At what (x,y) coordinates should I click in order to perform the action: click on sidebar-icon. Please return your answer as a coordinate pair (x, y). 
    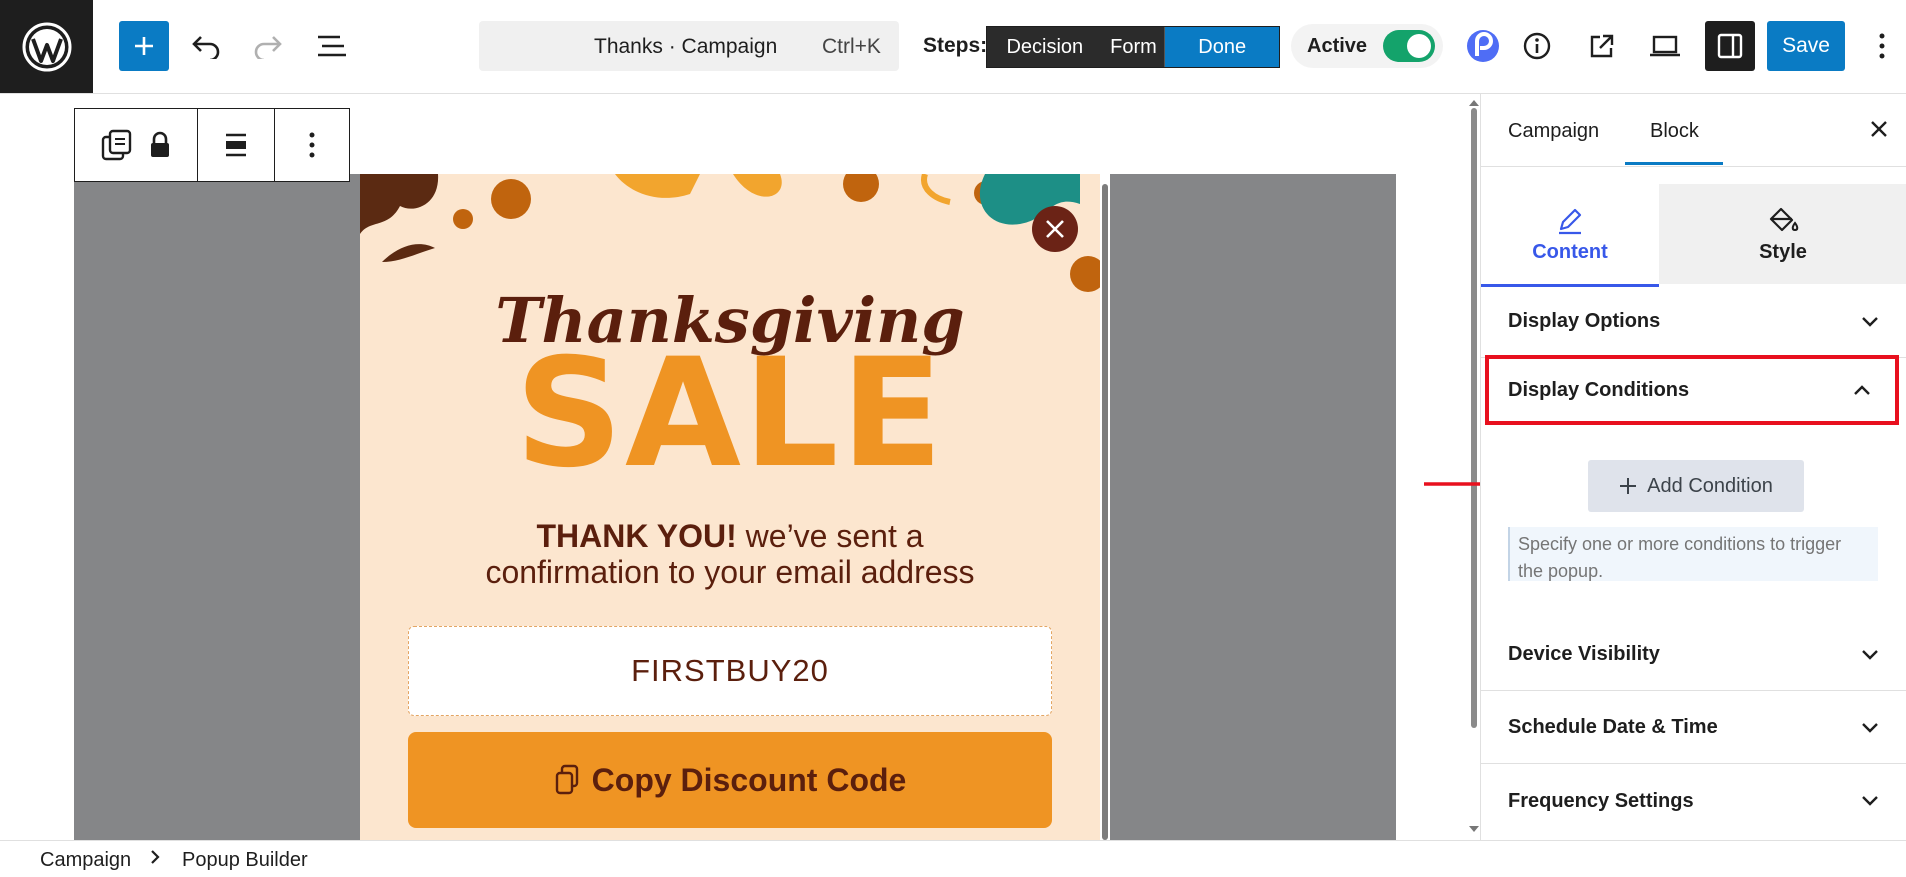
    Looking at the image, I should click on (1730, 46).